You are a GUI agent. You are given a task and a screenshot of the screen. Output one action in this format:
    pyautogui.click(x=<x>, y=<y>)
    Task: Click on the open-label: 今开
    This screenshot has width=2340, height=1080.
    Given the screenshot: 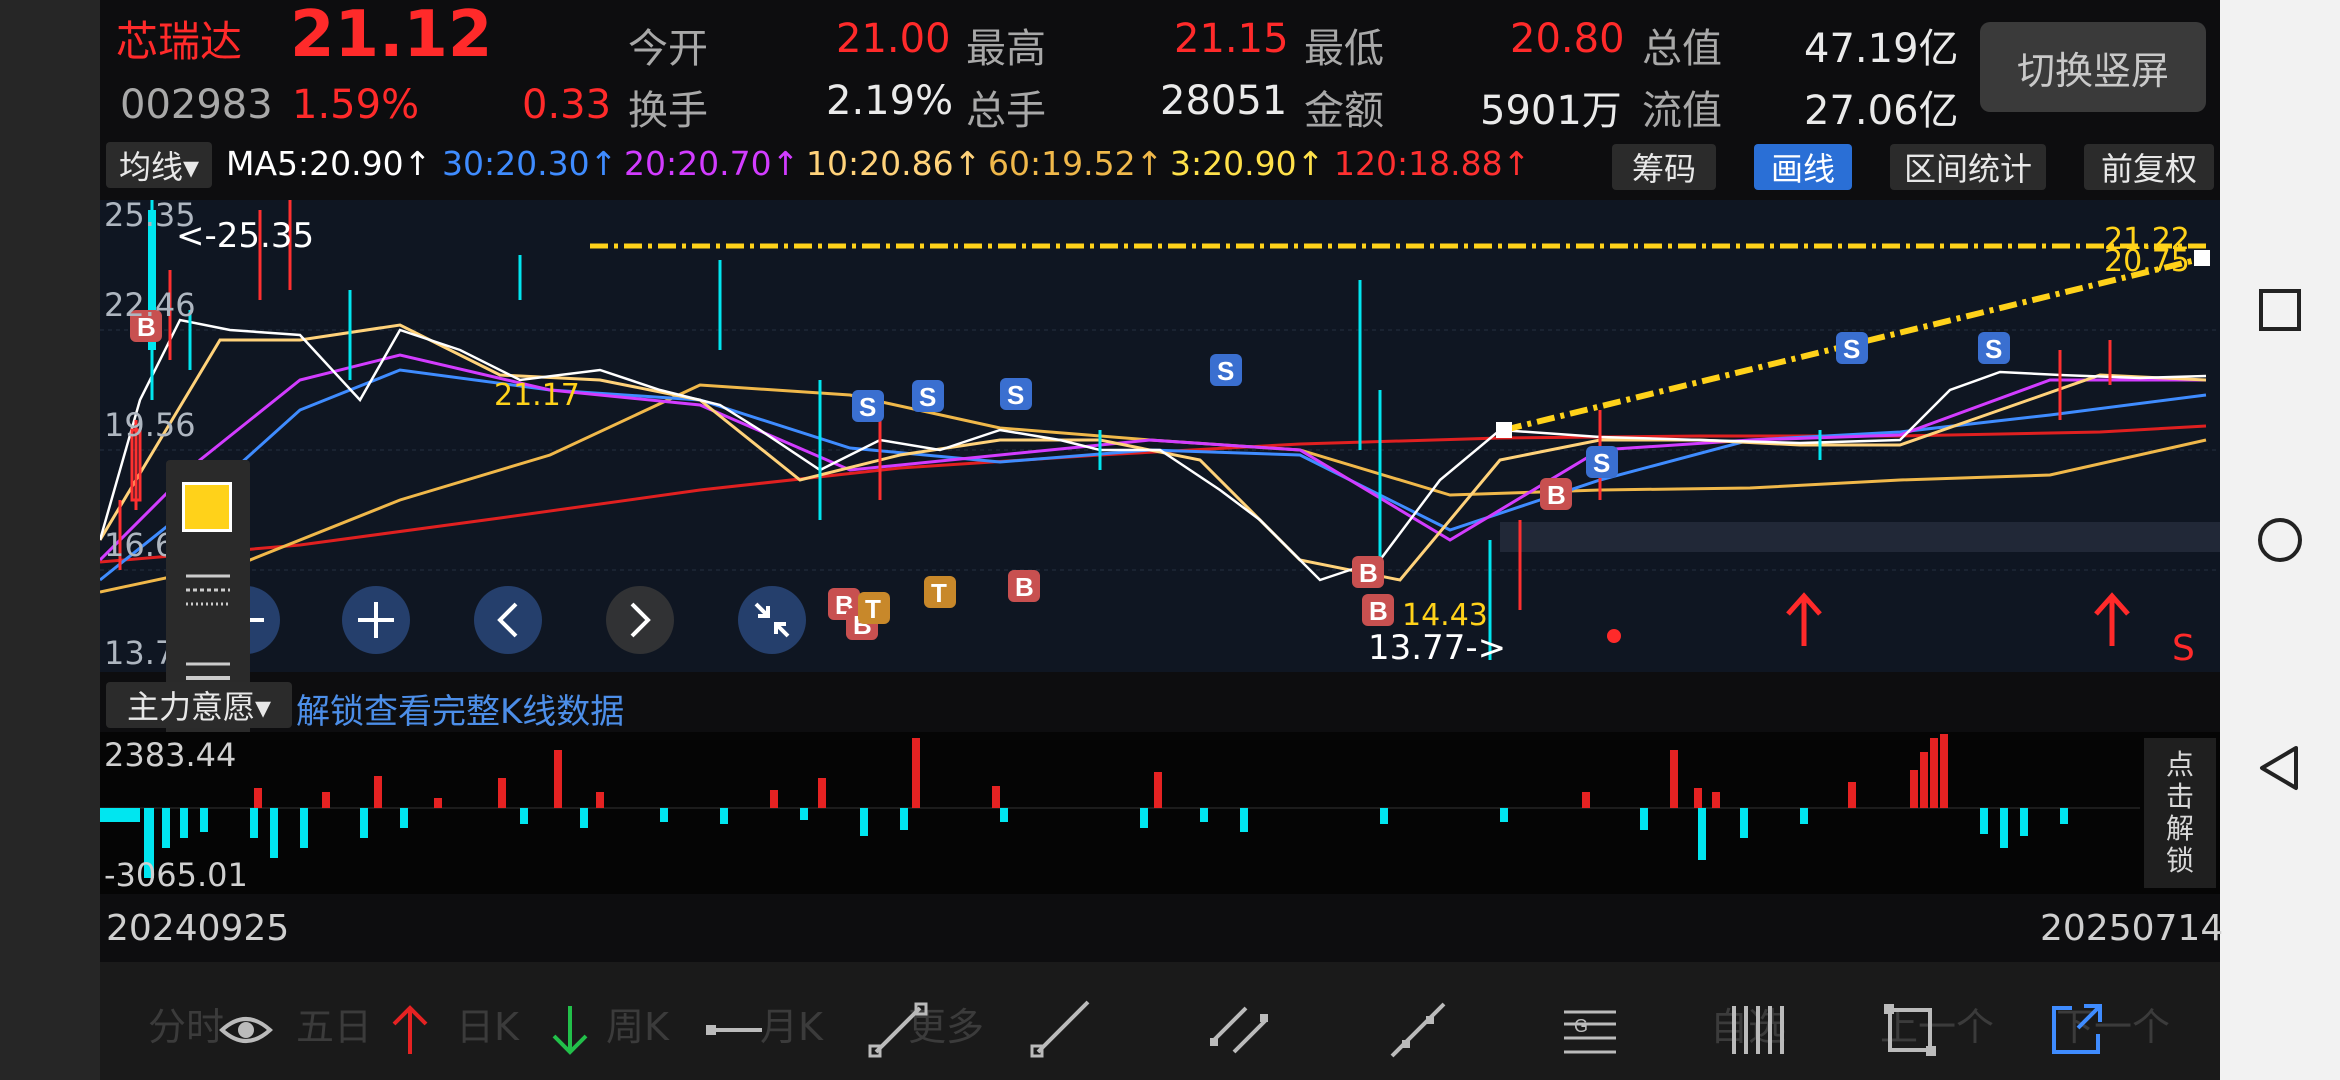 What is the action you would take?
    pyautogui.click(x=668, y=49)
    